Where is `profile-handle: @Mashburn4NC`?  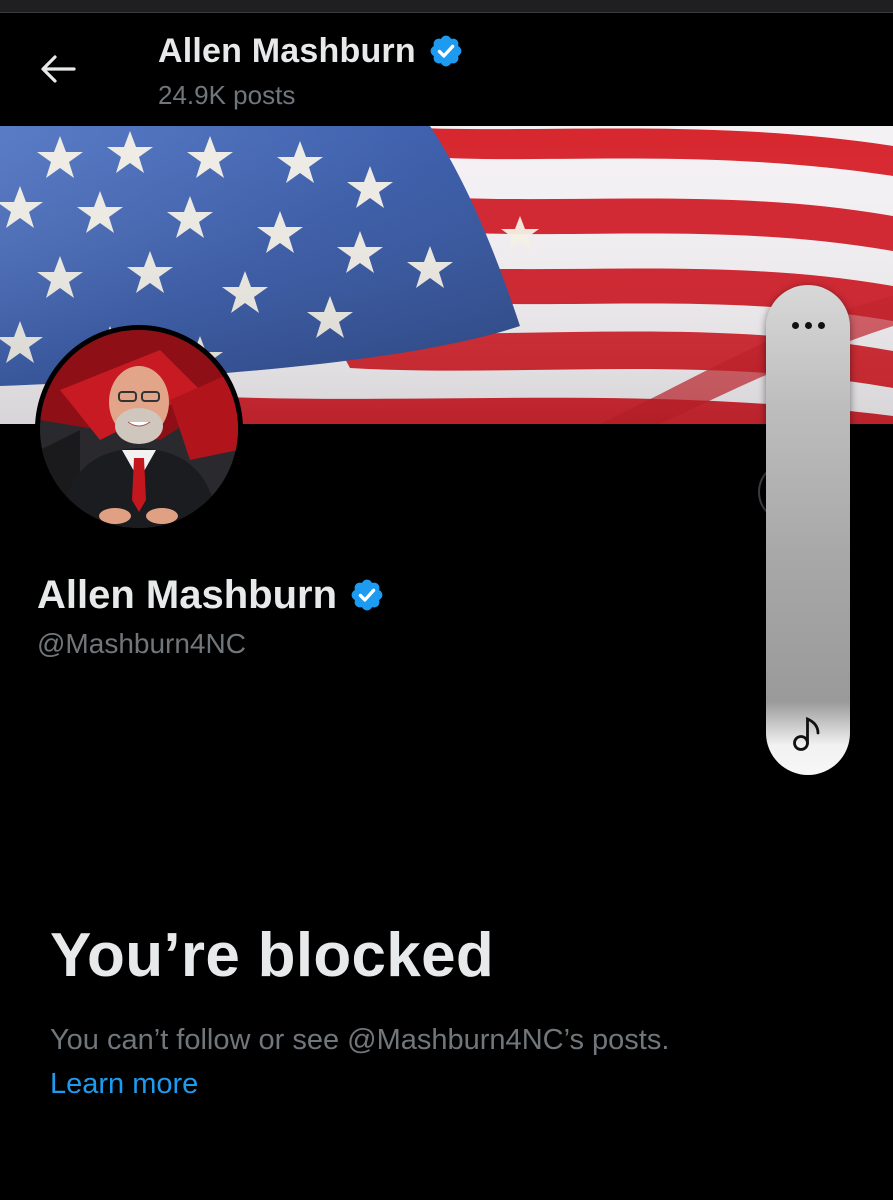 profile-handle: @Mashburn4NC is located at coordinates (141, 643).